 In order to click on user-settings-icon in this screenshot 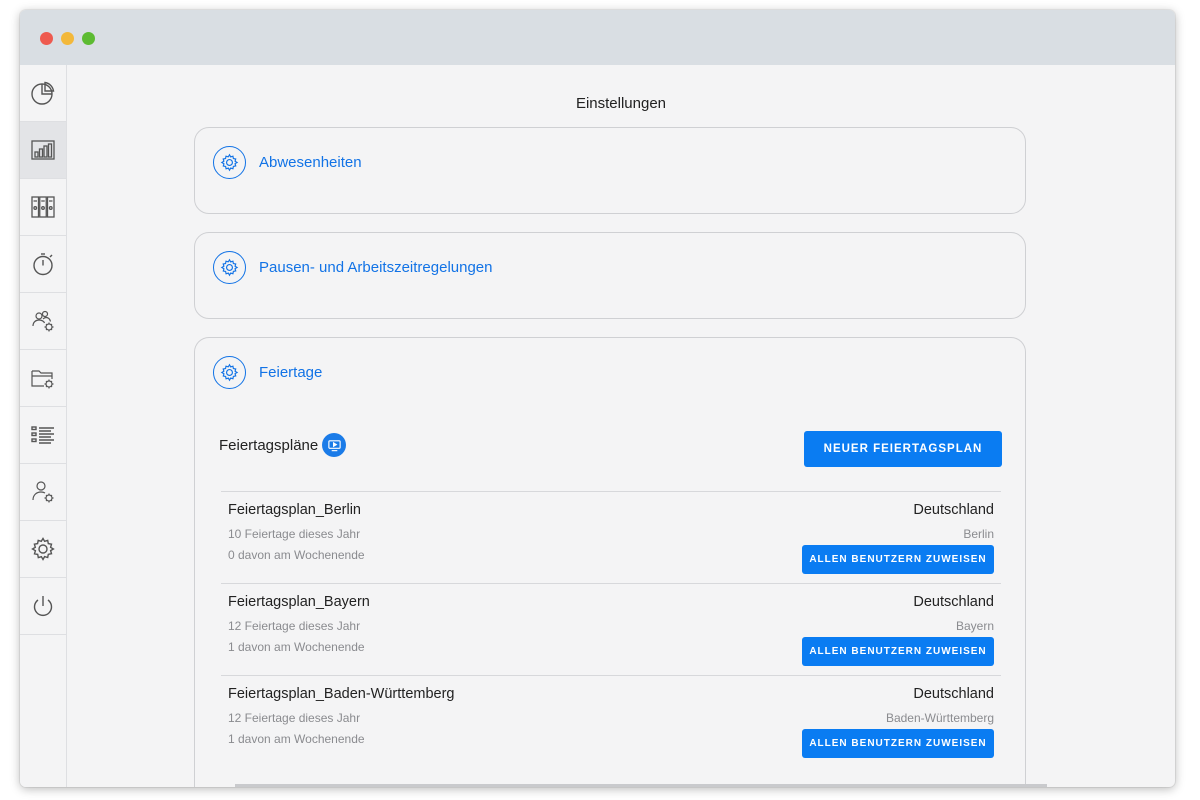, I will do `click(43, 492)`.